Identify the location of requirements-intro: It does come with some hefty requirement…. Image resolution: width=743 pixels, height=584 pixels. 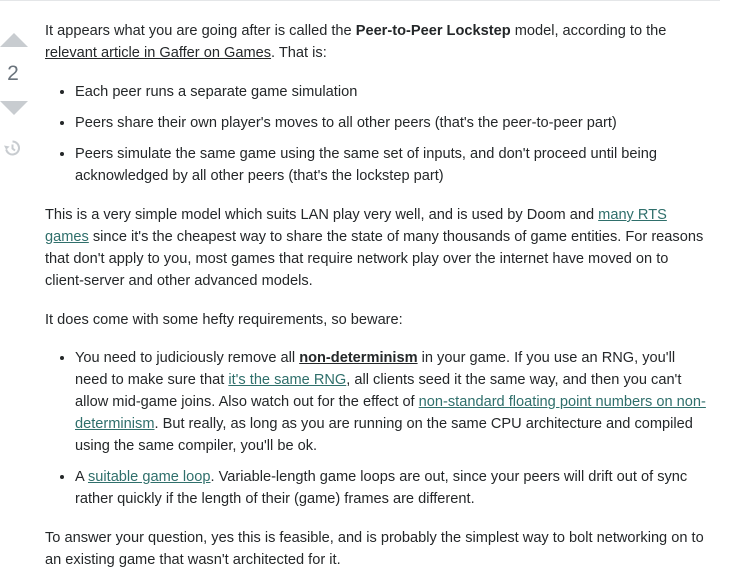
(224, 320).